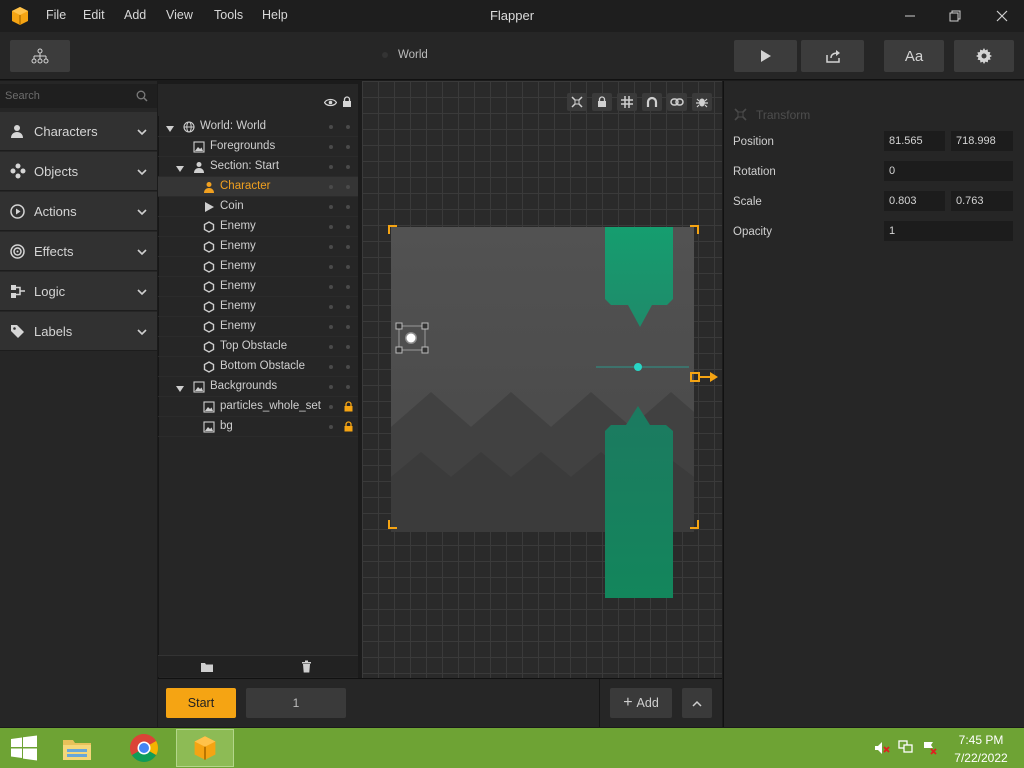 Image resolution: width=1024 pixels, height=768 pixels. I want to click on tree-row: Foregrounds, so click(258, 147).